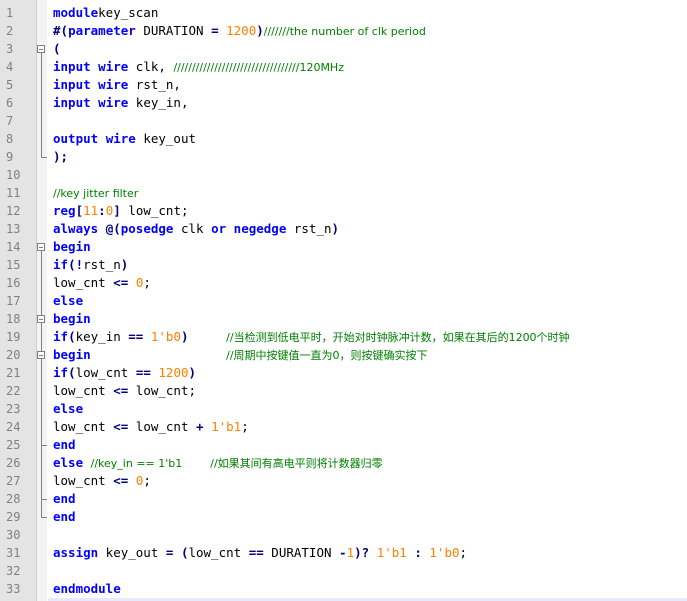 The height and width of the screenshot is (601, 687). What do you see at coordinates (343, 535) in the screenshot?
I see `code-line: 30` at bounding box center [343, 535].